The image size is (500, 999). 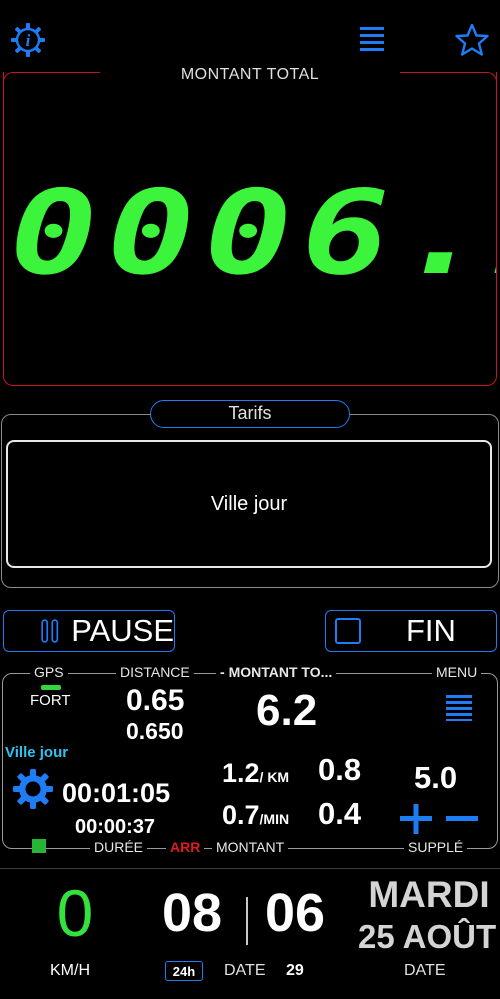 What do you see at coordinates (115, 827) in the screenshot?
I see `duration-detail: 00:00:37` at bounding box center [115, 827].